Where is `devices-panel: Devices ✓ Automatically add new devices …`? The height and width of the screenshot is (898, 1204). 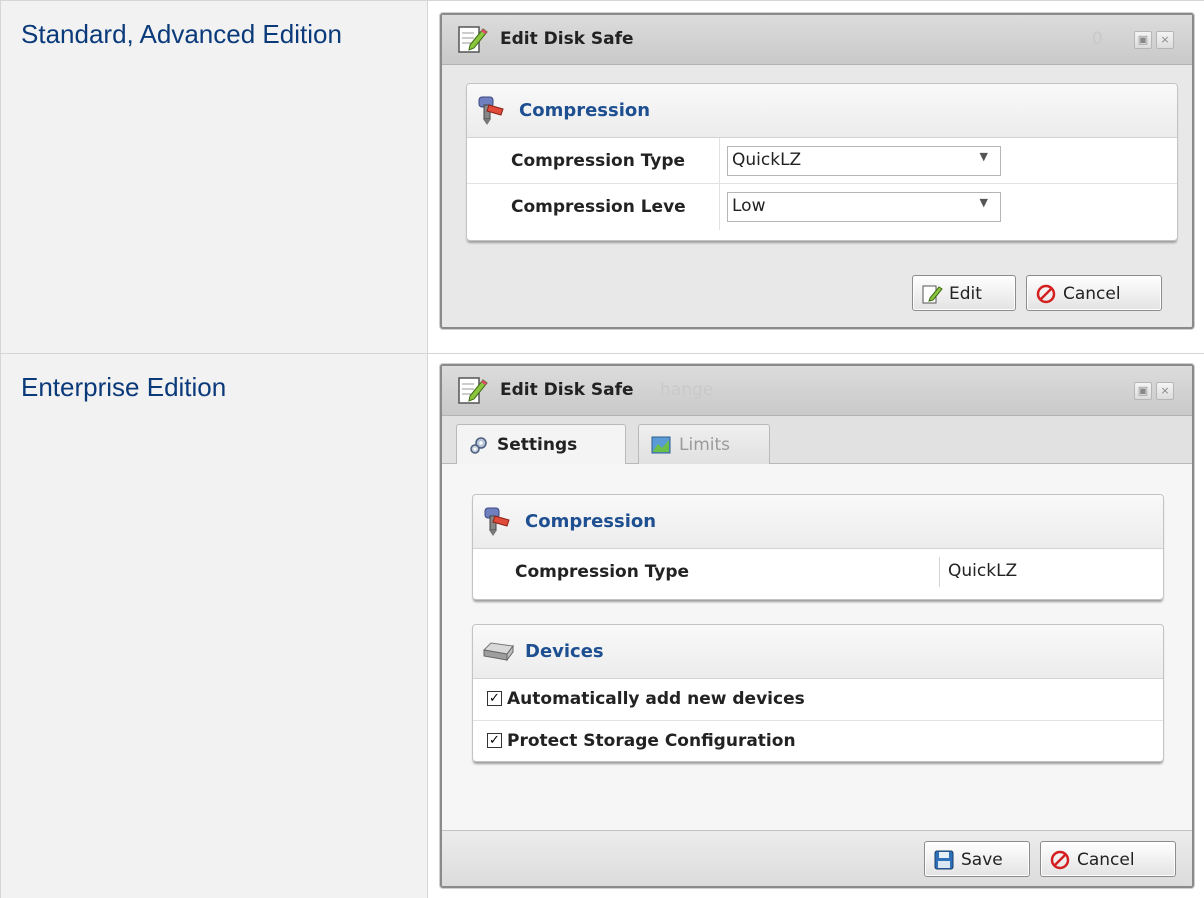 devices-panel: Devices ✓ Automatically add new devices … is located at coordinates (818, 693).